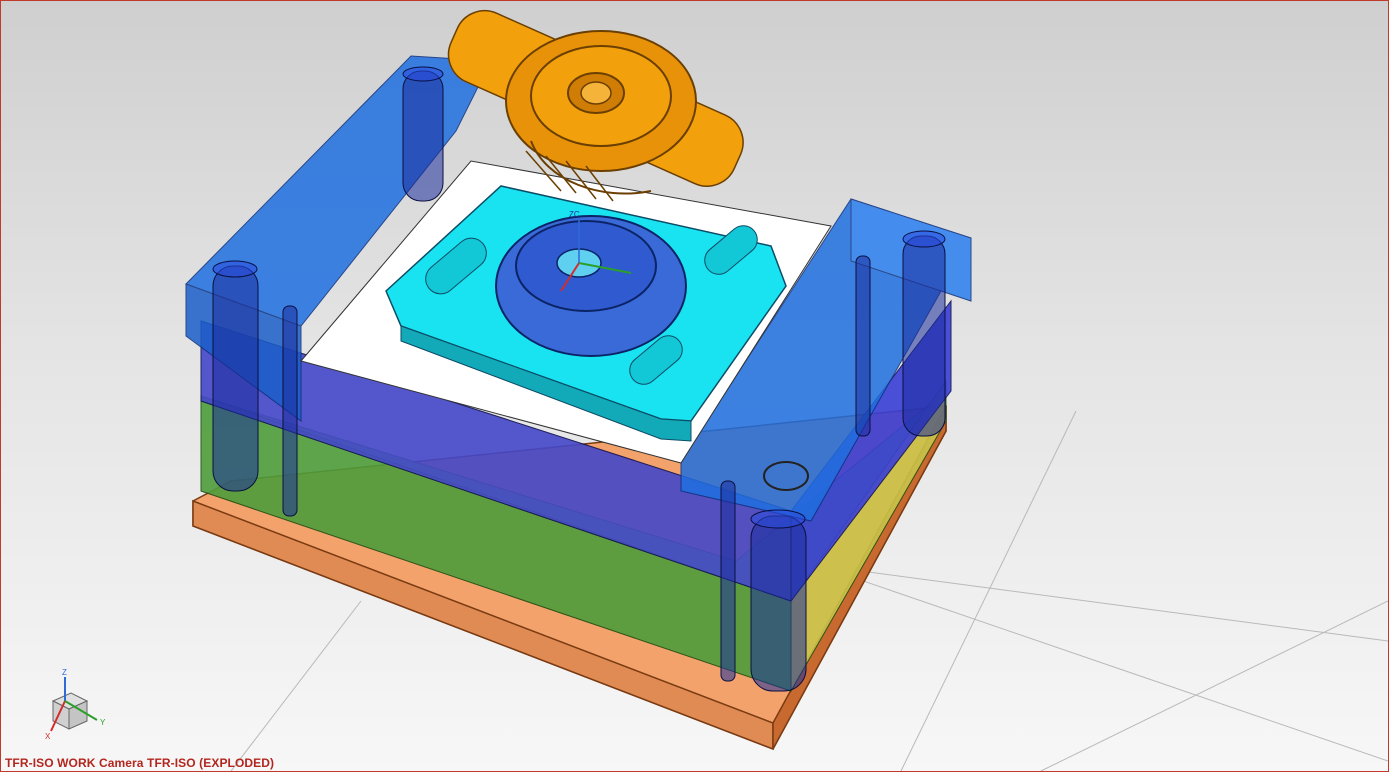 The height and width of the screenshot is (772, 1389). Describe the element at coordinates (76, 708) in the screenshot. I see `view-triad: Z X Y` at that location.